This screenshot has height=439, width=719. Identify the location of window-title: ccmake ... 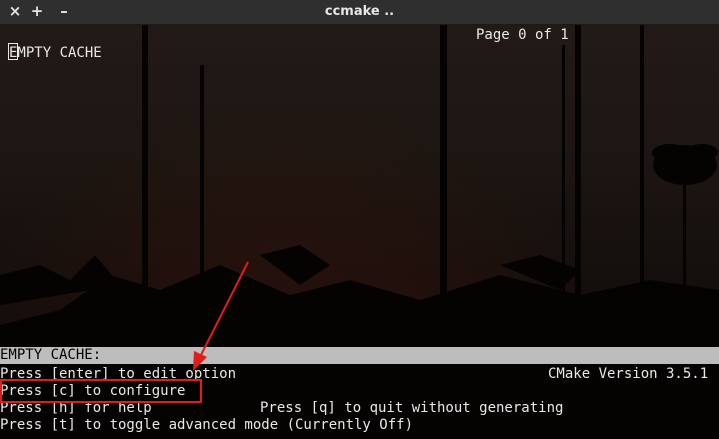
(359, 11).